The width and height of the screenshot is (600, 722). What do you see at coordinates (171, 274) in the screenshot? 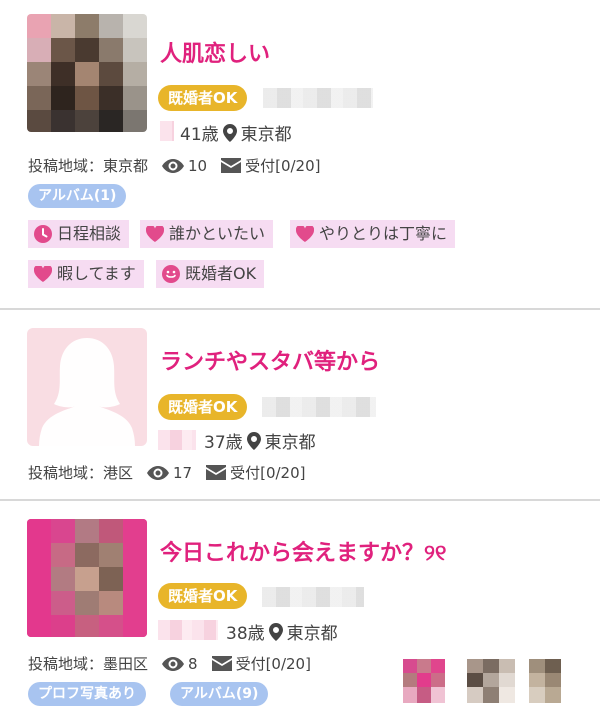
I see `smile-icon` at bounding box center [171, 274].